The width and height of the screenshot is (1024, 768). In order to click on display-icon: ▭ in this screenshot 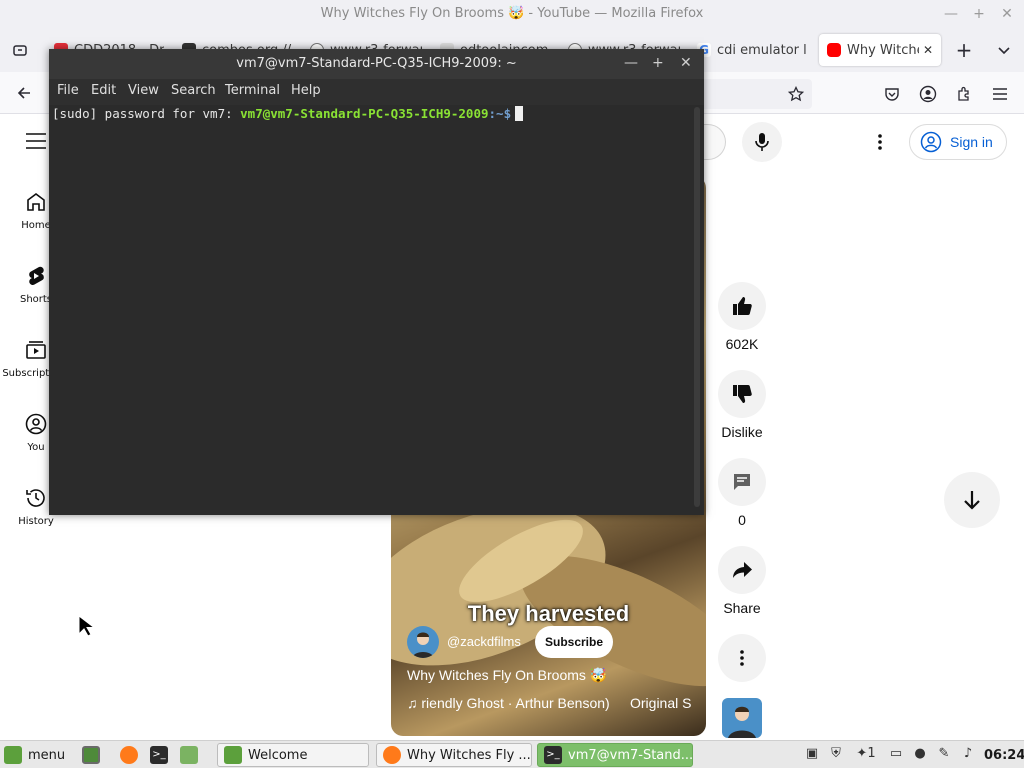, I will do `click(896, 754)`.